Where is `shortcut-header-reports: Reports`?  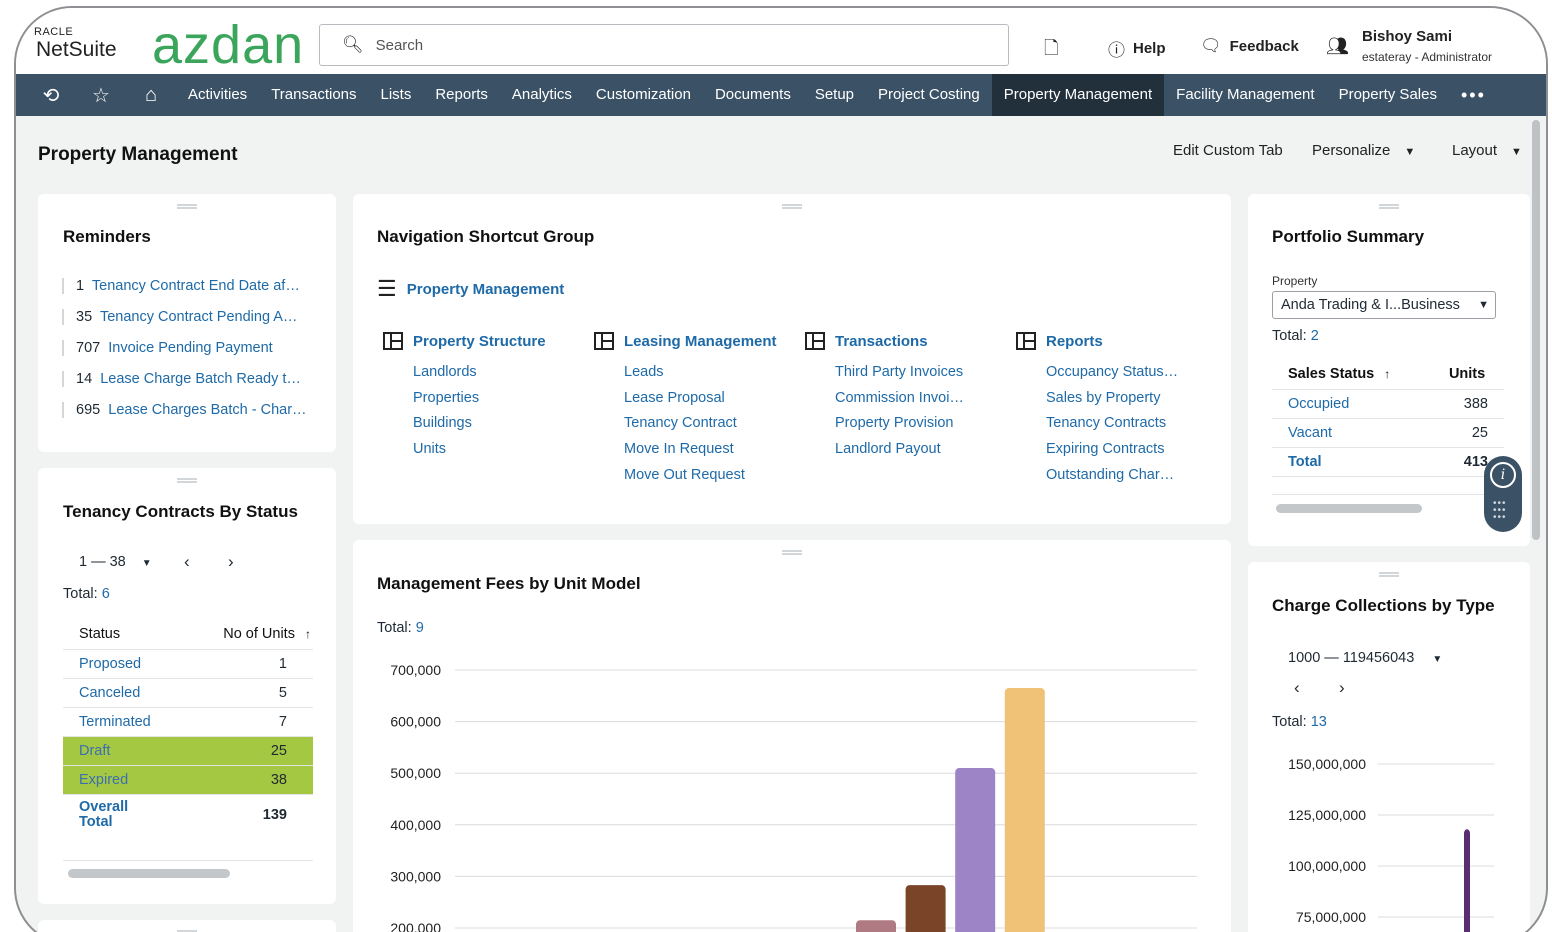 shortcut-header-reports: Reports is located at coordinates (1059, 341).